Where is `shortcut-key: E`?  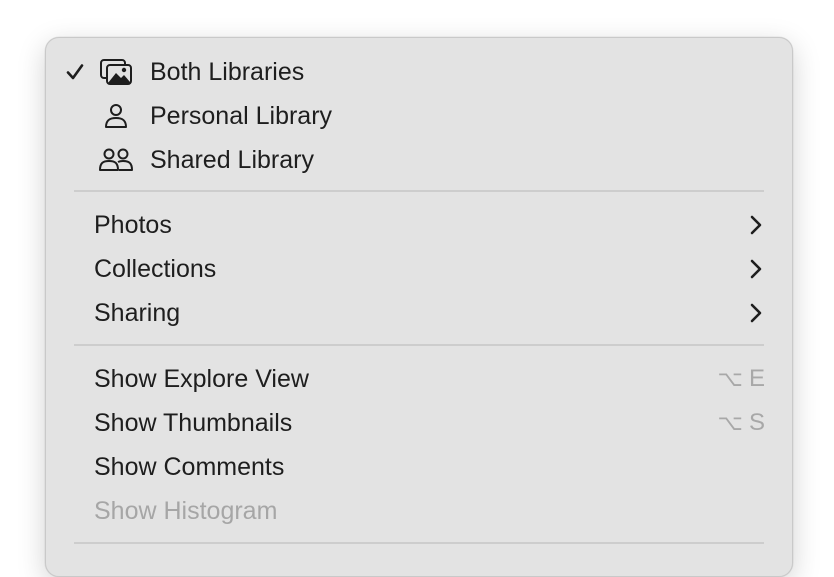 shortcut-key: E is located at coordinates (756, 378).